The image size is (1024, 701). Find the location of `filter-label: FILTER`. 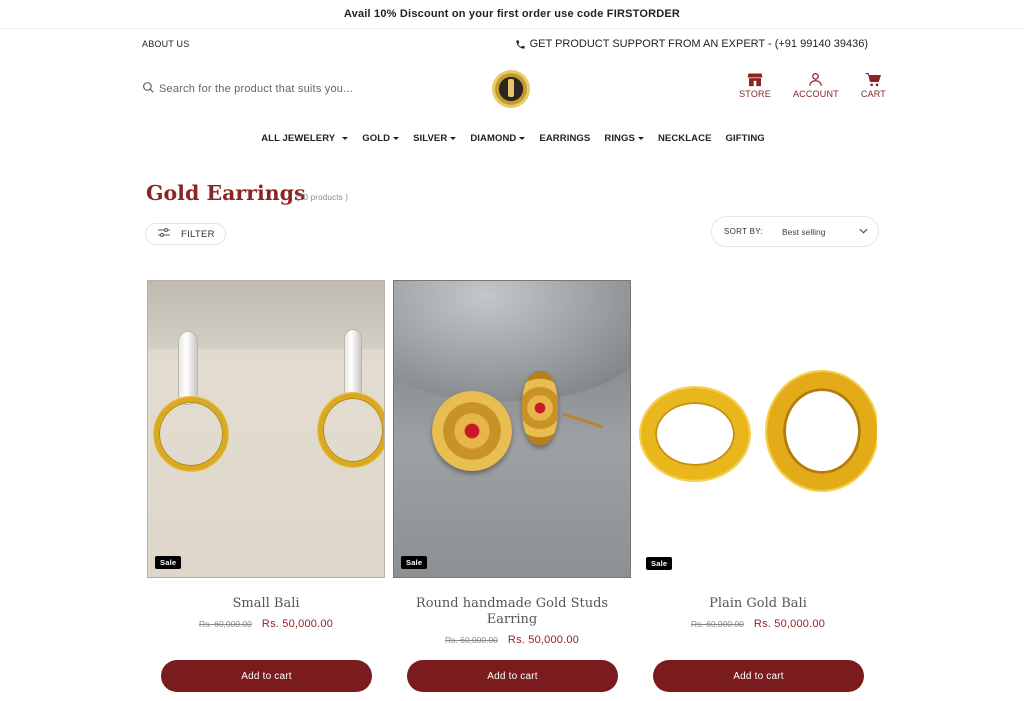

filter-label: FILTER is located at coordinates (198, 234).